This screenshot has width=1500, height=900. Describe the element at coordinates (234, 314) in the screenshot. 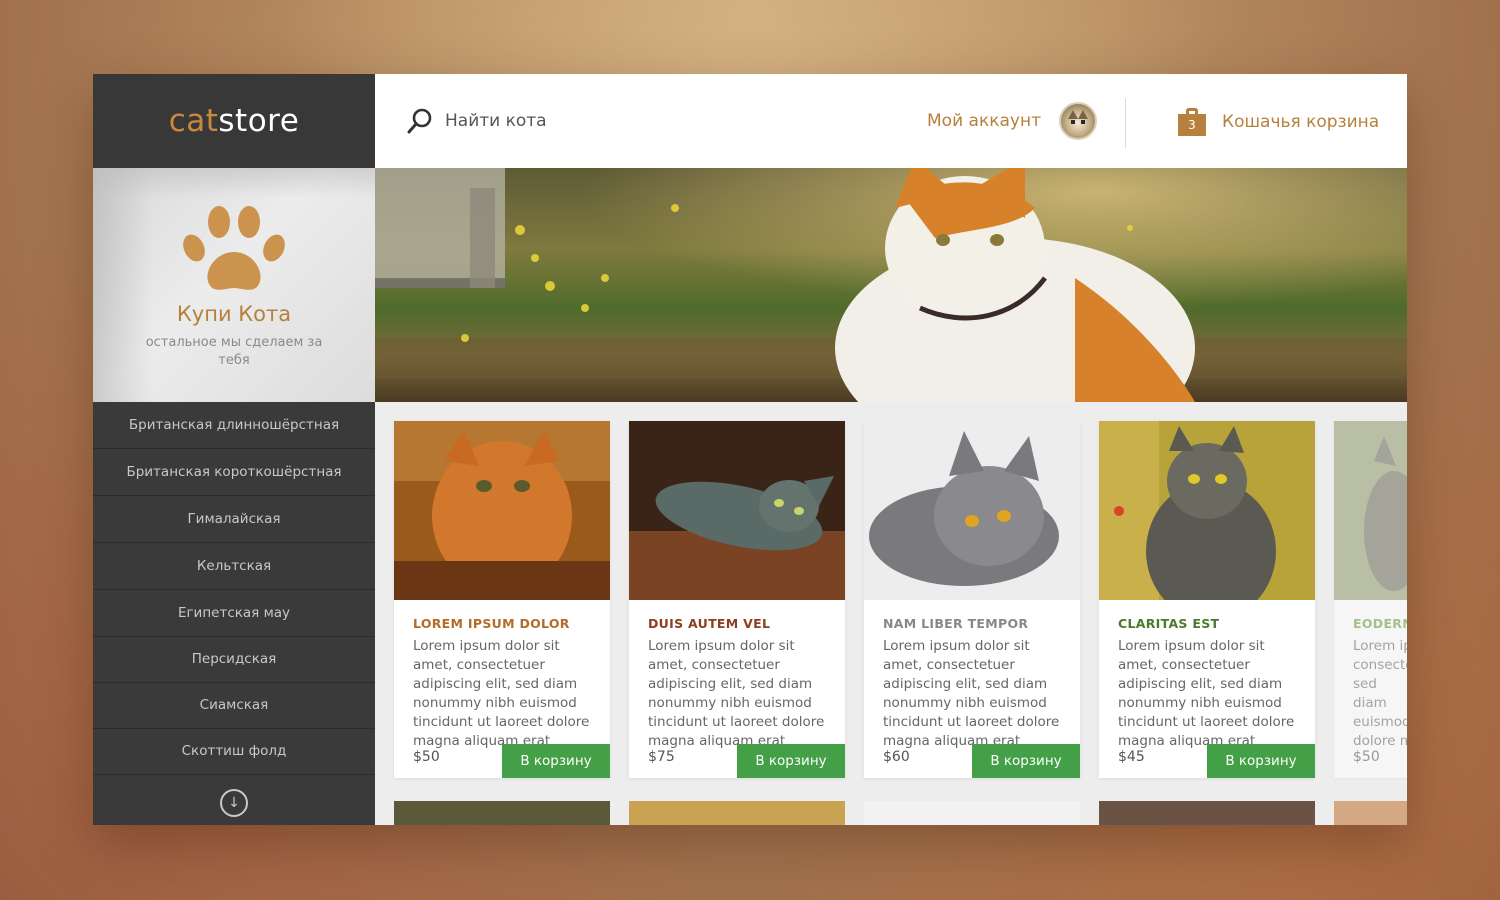

I see `promo-title: Купи Кота` at that location.